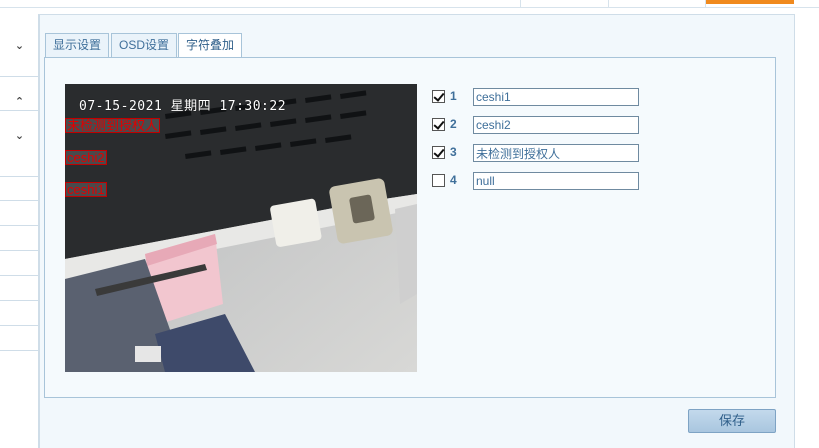  Describe the element at coordinates (453, 124) in the screenshot. I see `overlay-row-number: 2` at that location.